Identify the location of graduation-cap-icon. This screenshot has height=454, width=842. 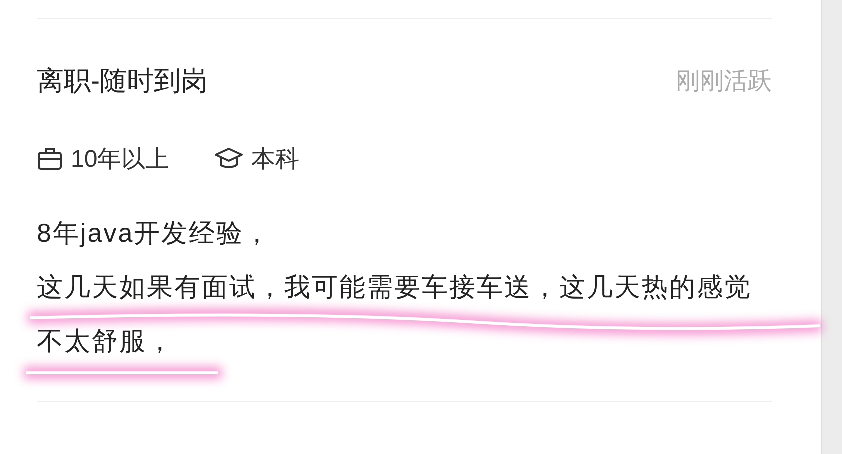
(229, 159).